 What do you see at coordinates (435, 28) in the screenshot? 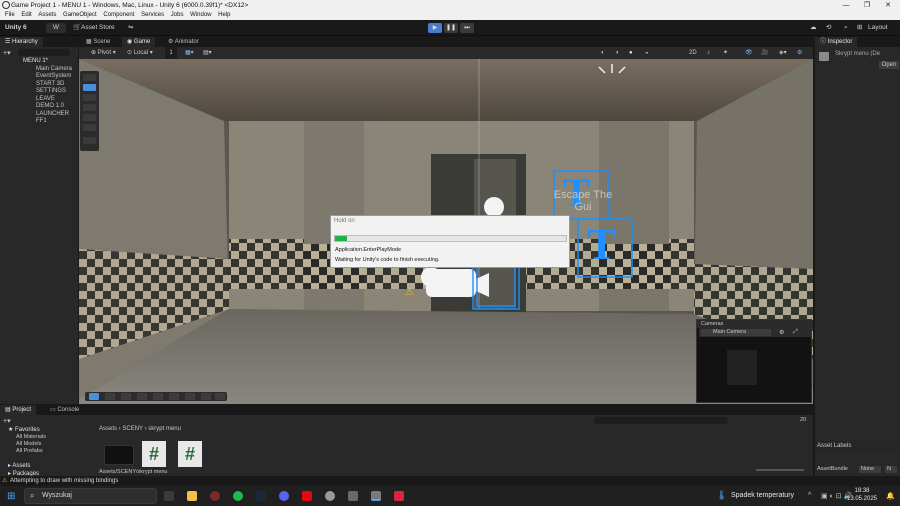
I see `play-button: ▶` at bounding box center [435, 28].